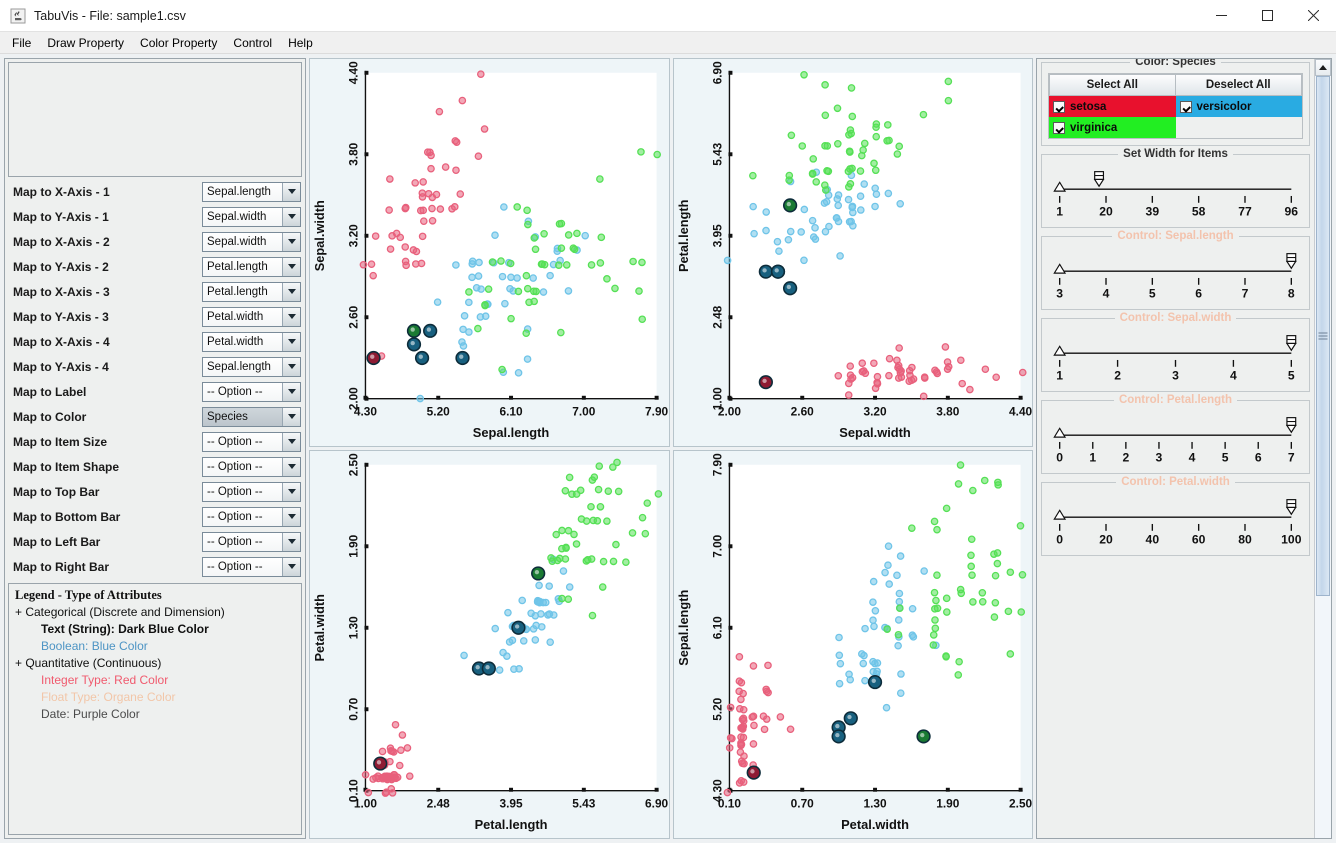 The height and width of the screenshot is (843, 1336). I want to click on maximize-button, so click(1267, 16).